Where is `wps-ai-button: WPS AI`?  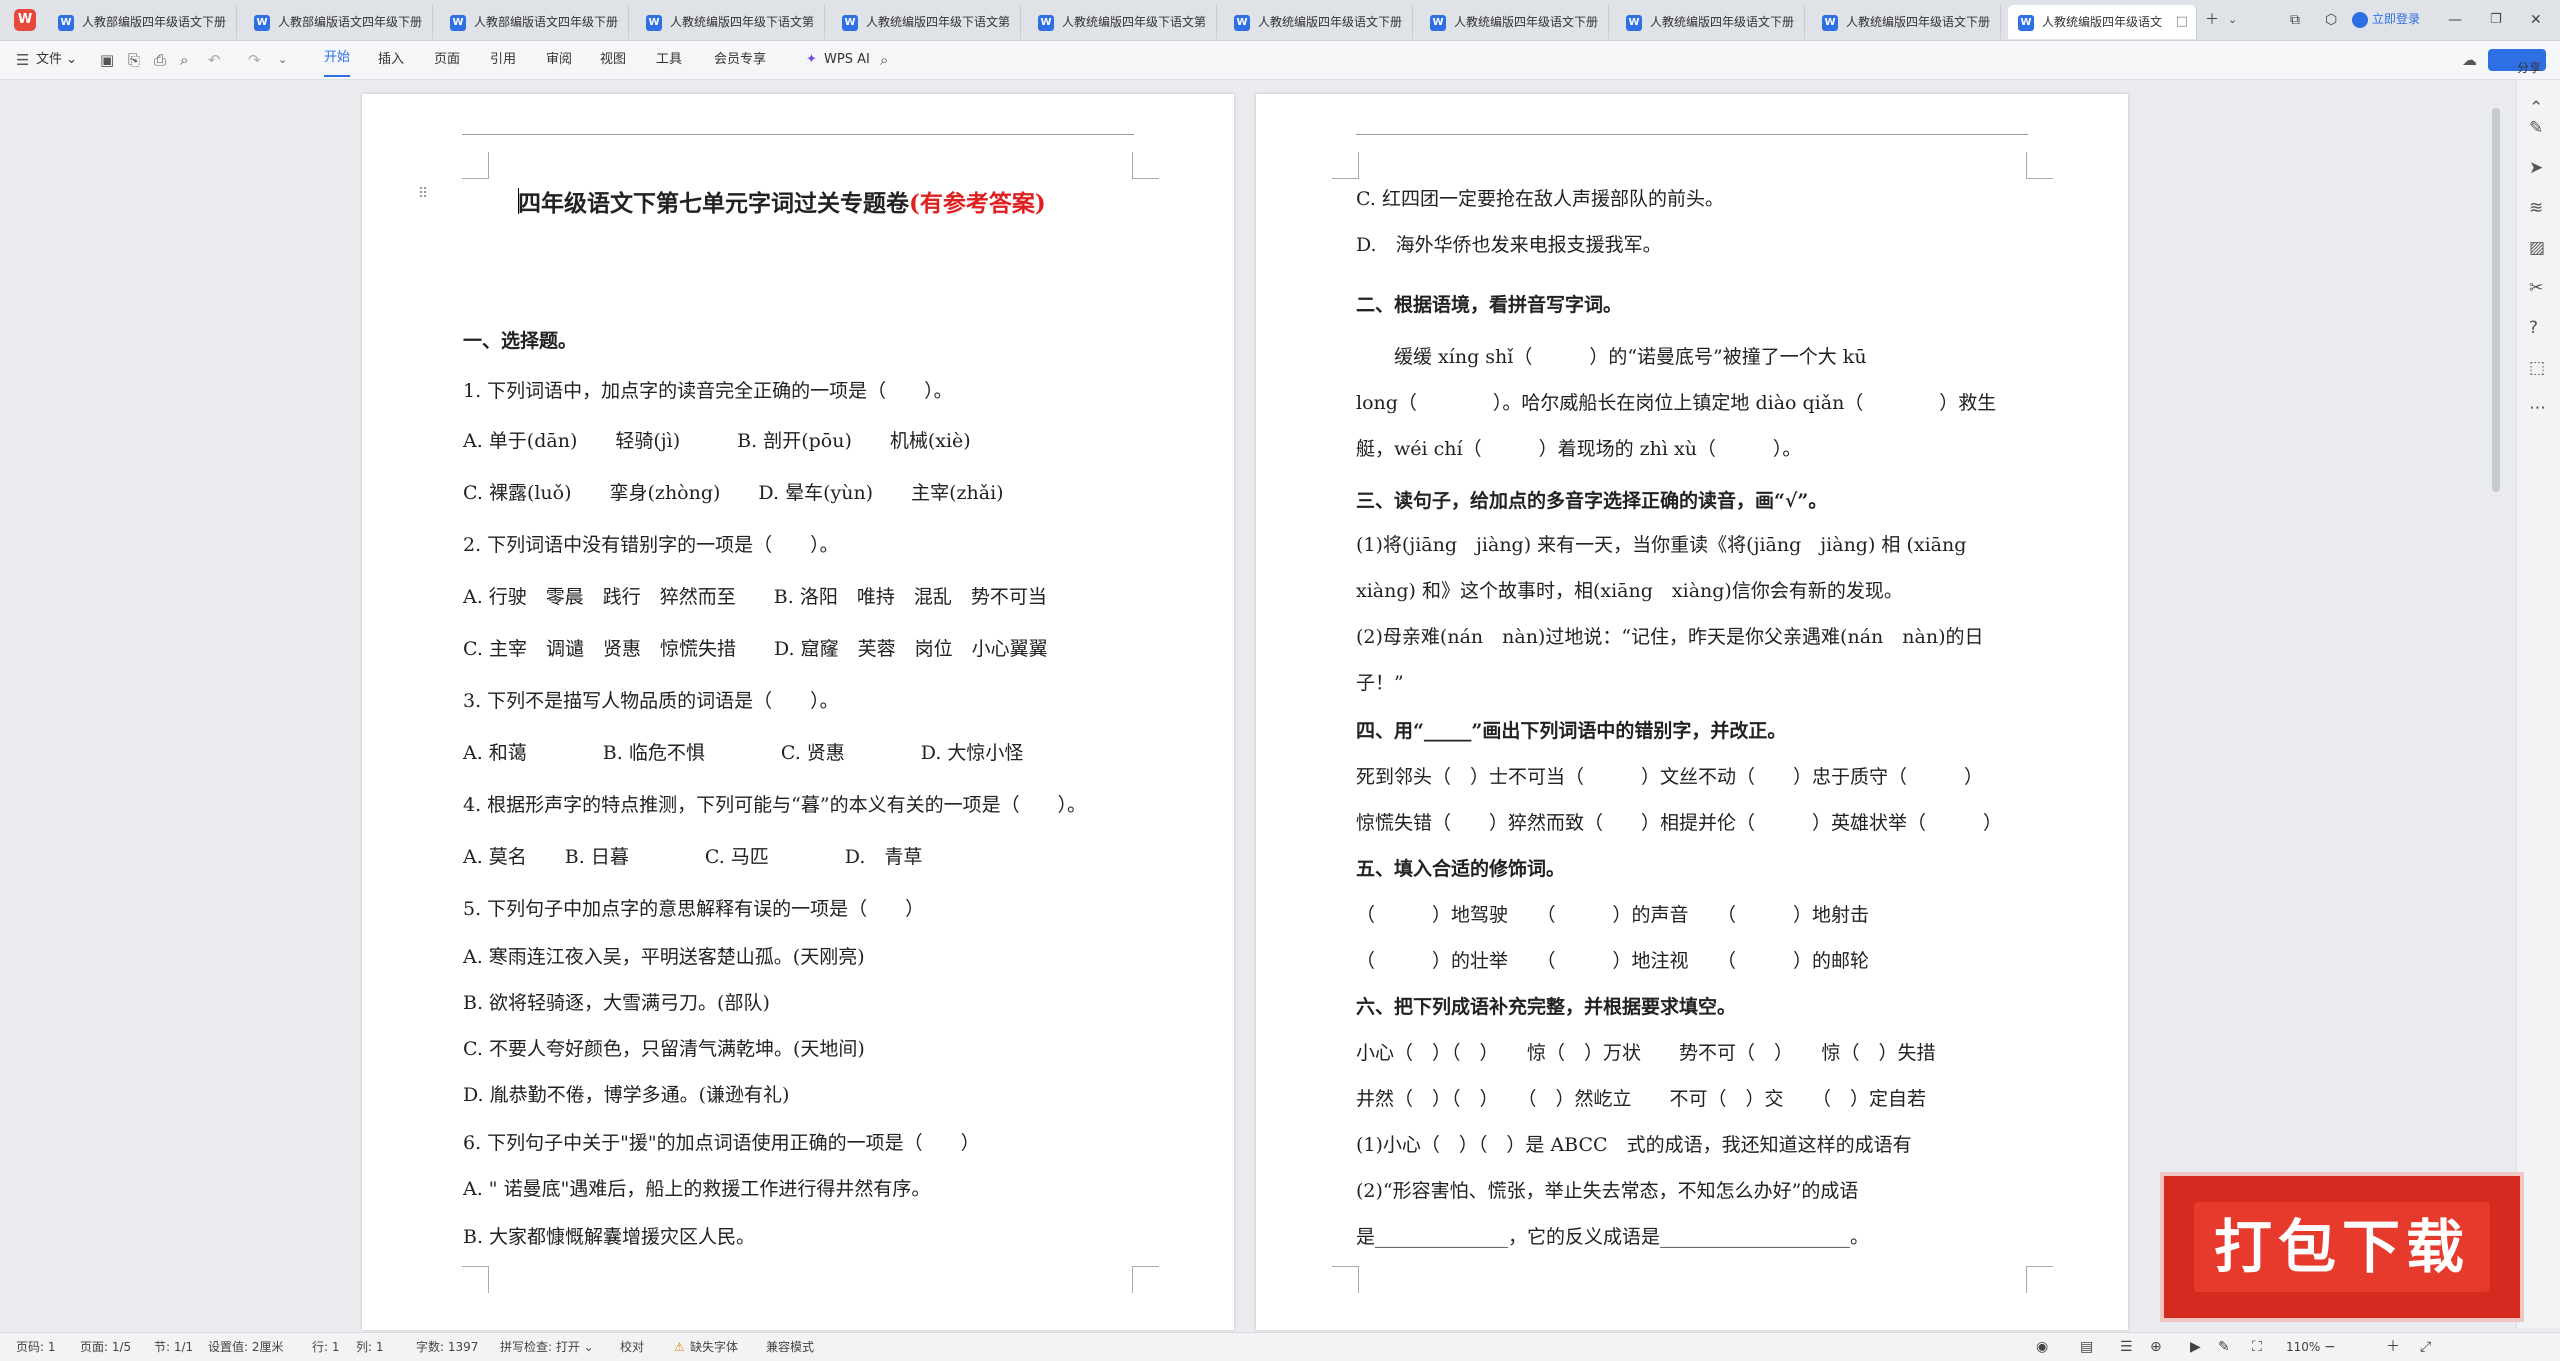
wps-ai-button: WPS AI is located at coordinates (847, 60).